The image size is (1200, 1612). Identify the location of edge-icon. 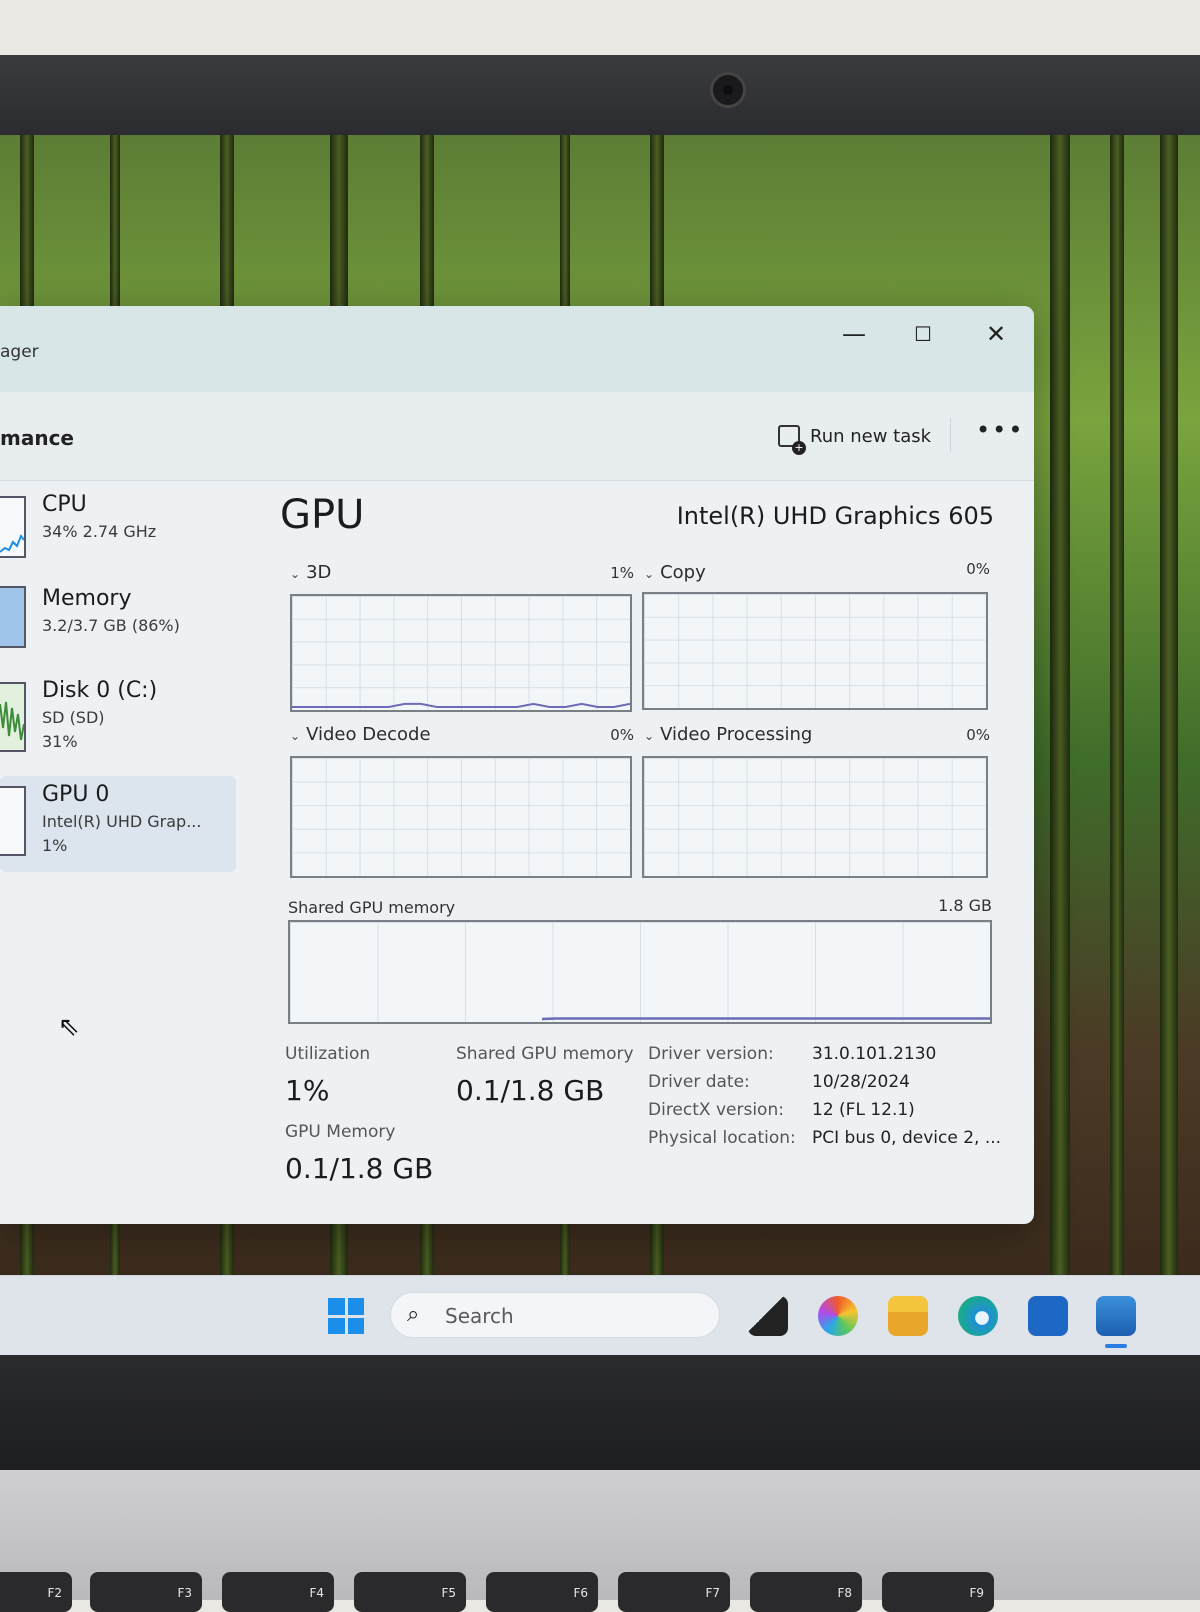
(978, 1316).